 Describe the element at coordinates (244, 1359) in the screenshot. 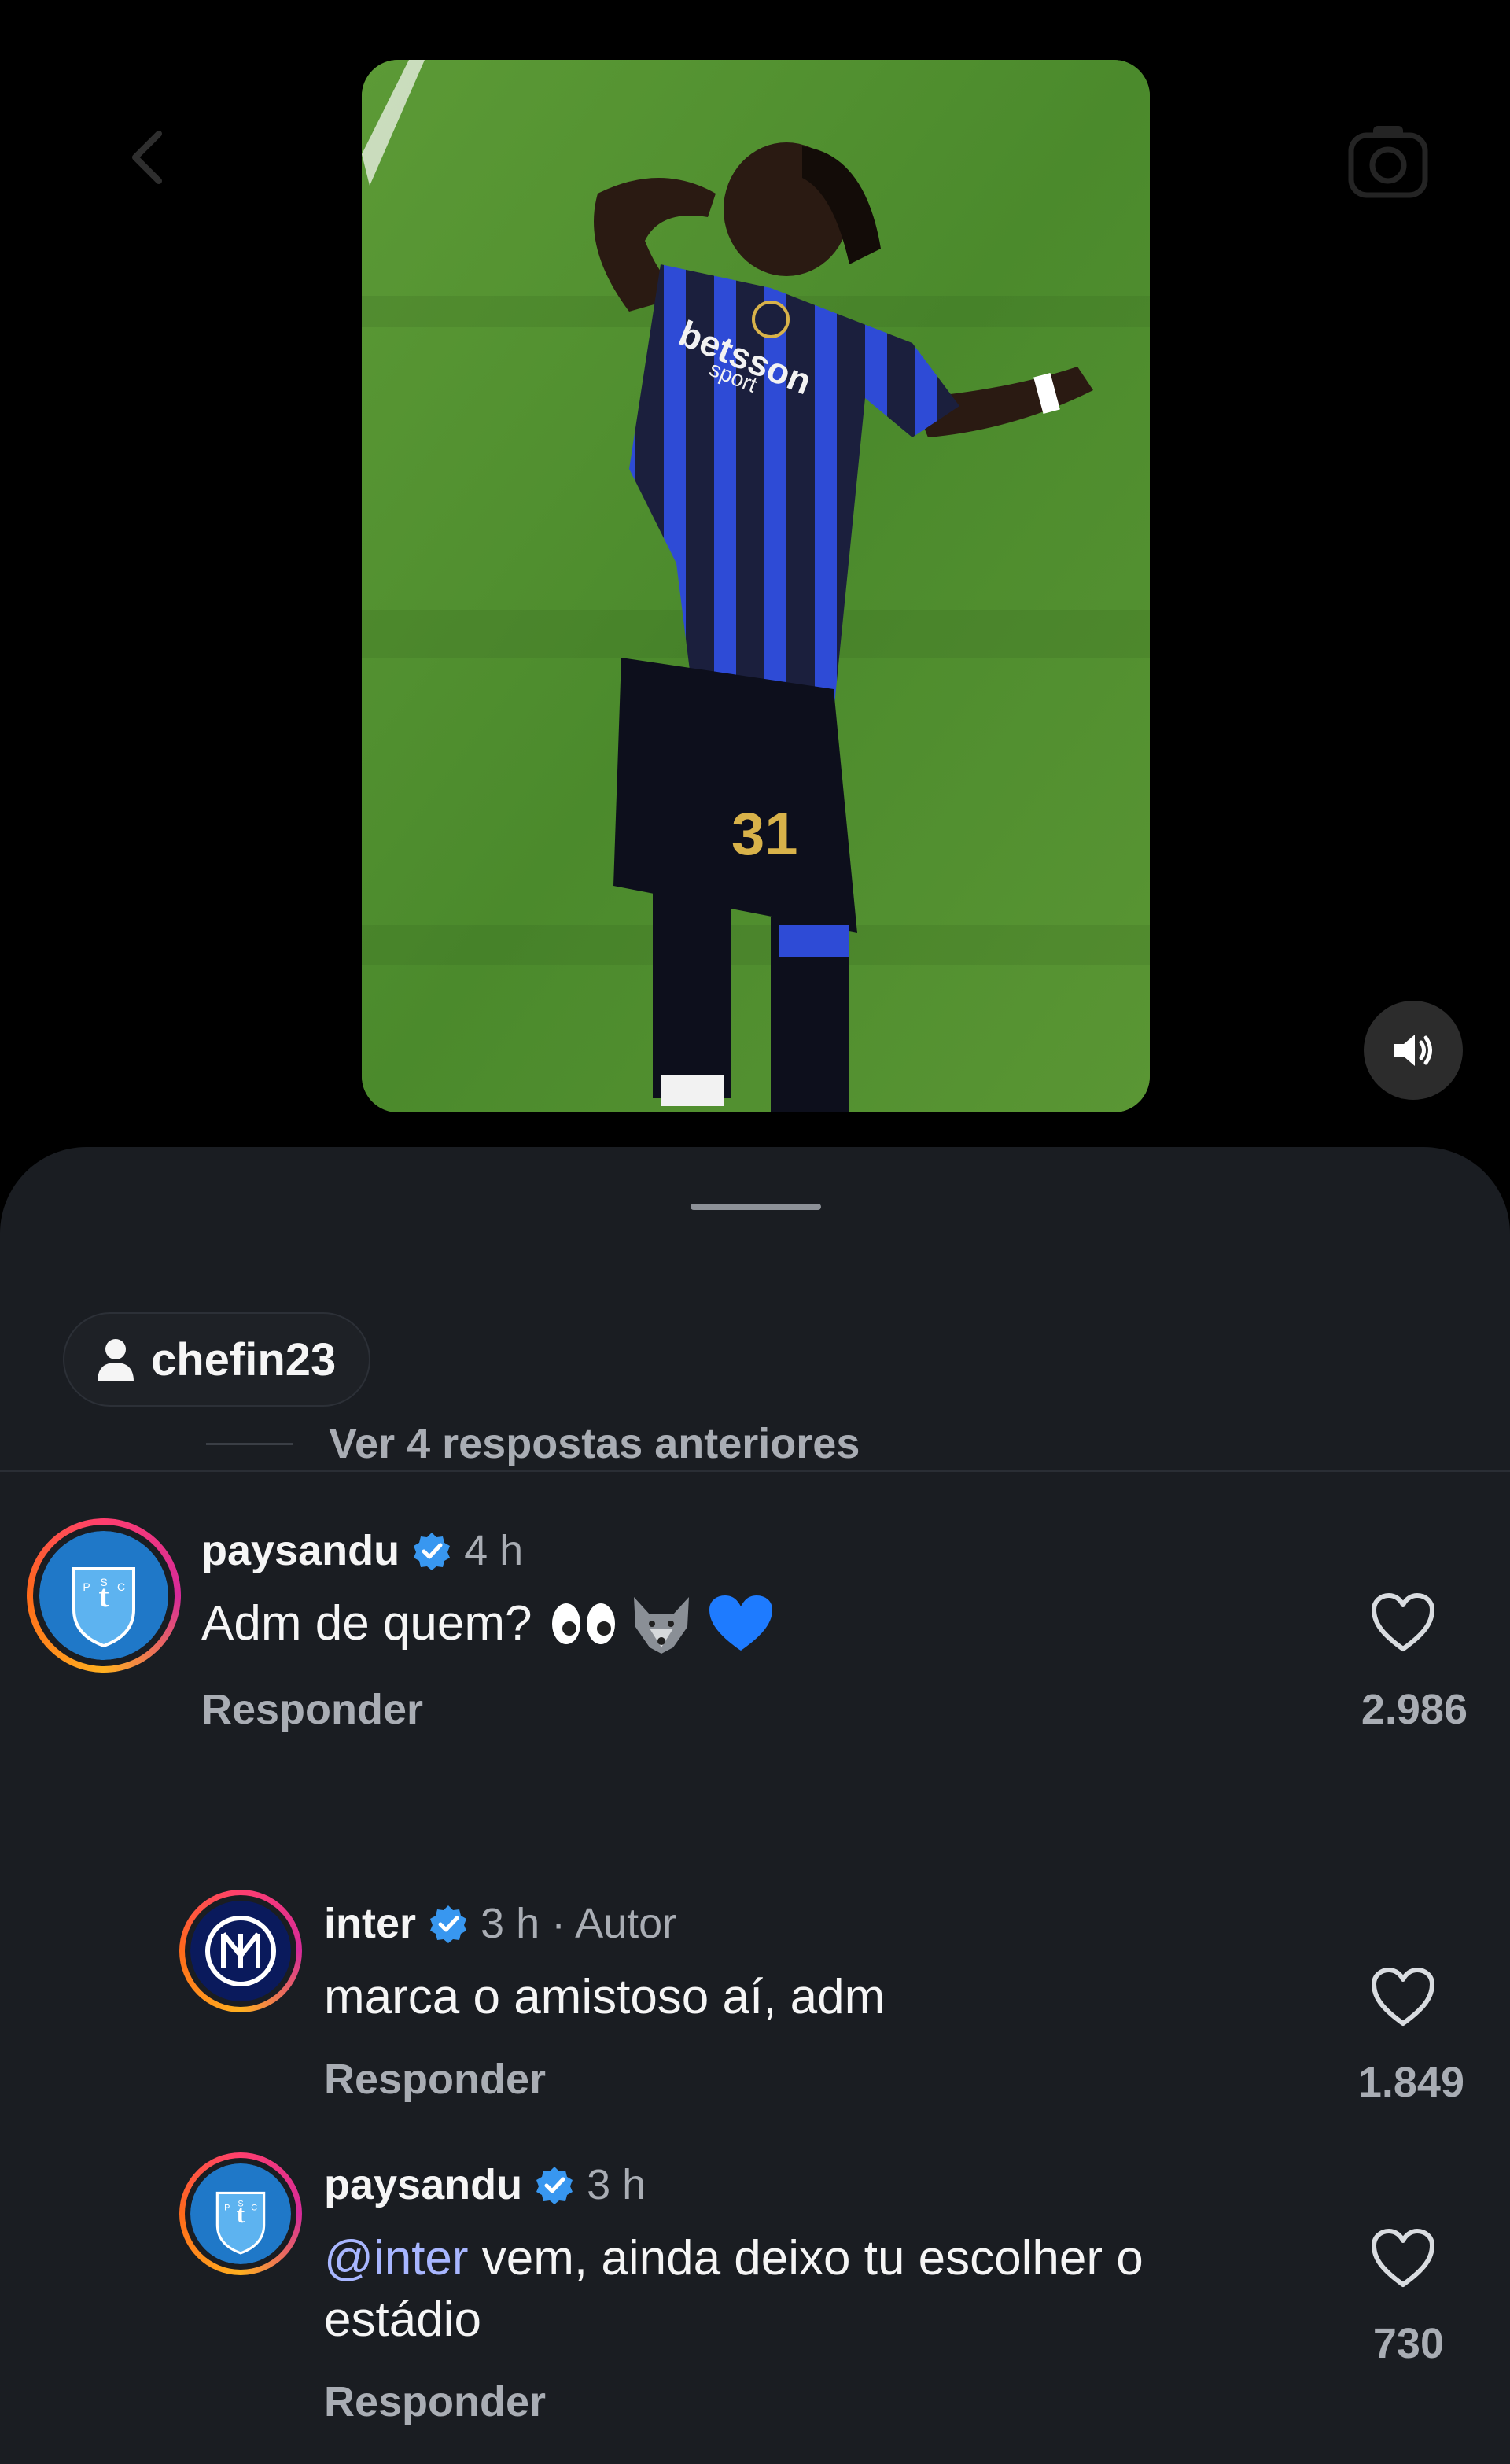

I see `user-chip-label: chefin23` at that location.